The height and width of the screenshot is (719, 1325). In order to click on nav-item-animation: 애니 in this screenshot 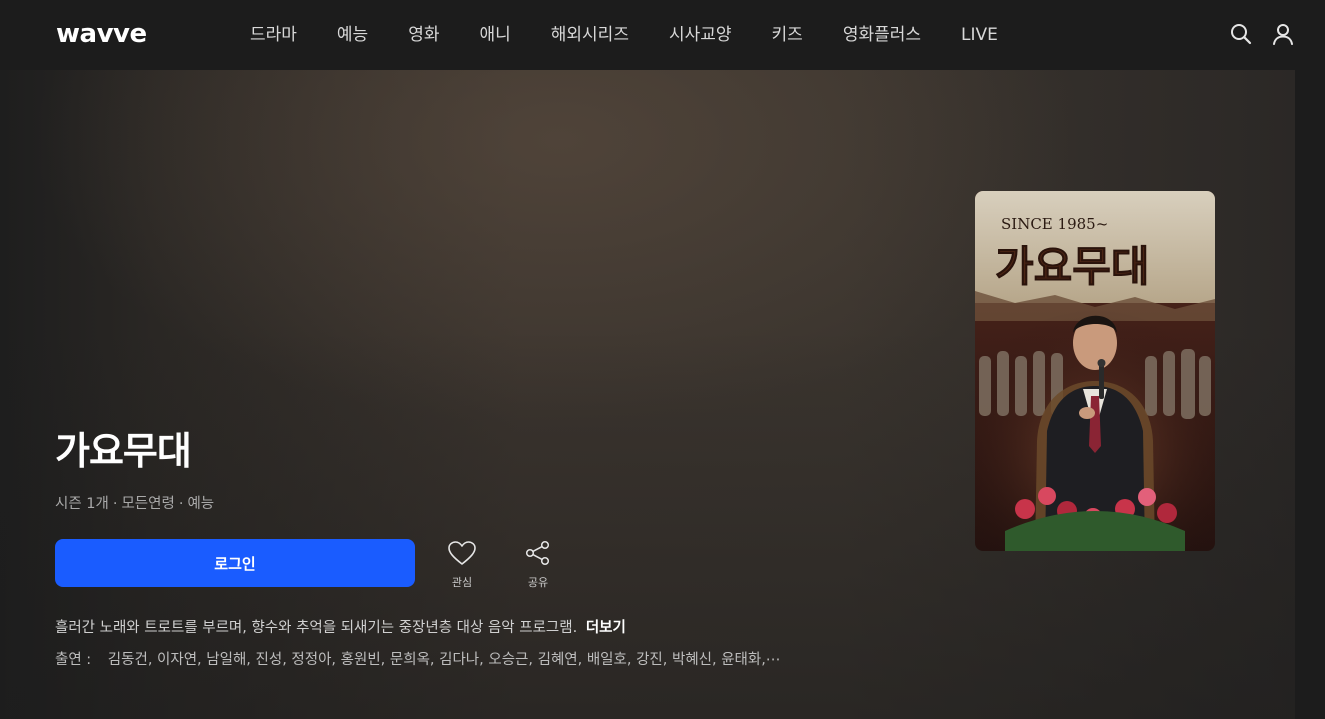, I will do `click(494, 35)`.